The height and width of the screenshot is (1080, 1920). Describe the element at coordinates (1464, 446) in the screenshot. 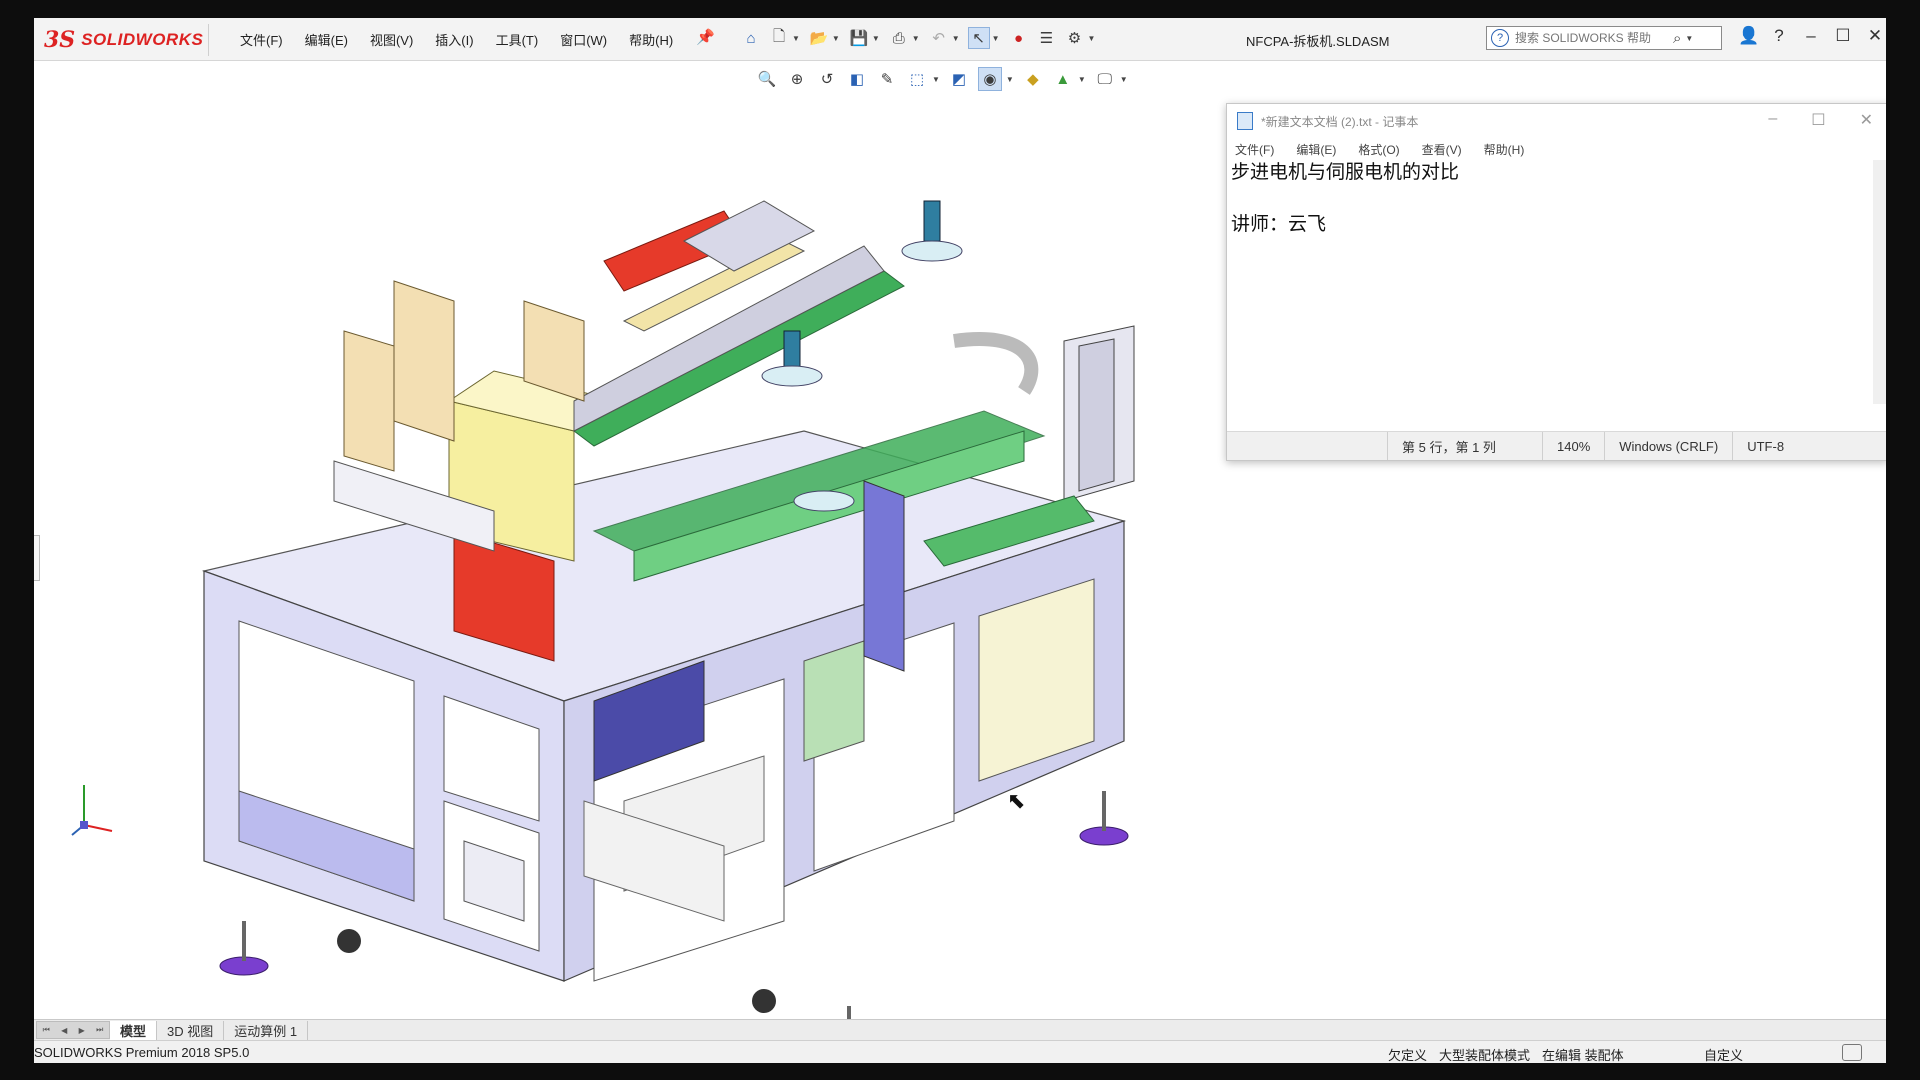

I see `cursor-position: 第 5 行，第 1 列` at that location.